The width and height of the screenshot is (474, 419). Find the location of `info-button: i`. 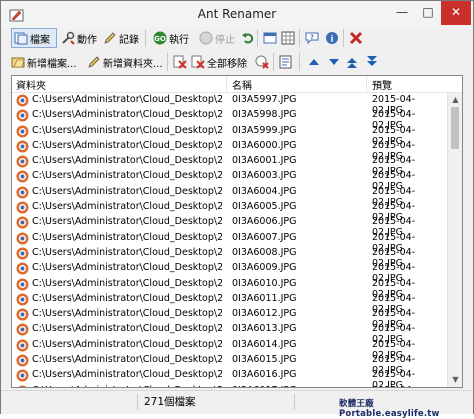

info-button: i is located at coordinates (332, 38).